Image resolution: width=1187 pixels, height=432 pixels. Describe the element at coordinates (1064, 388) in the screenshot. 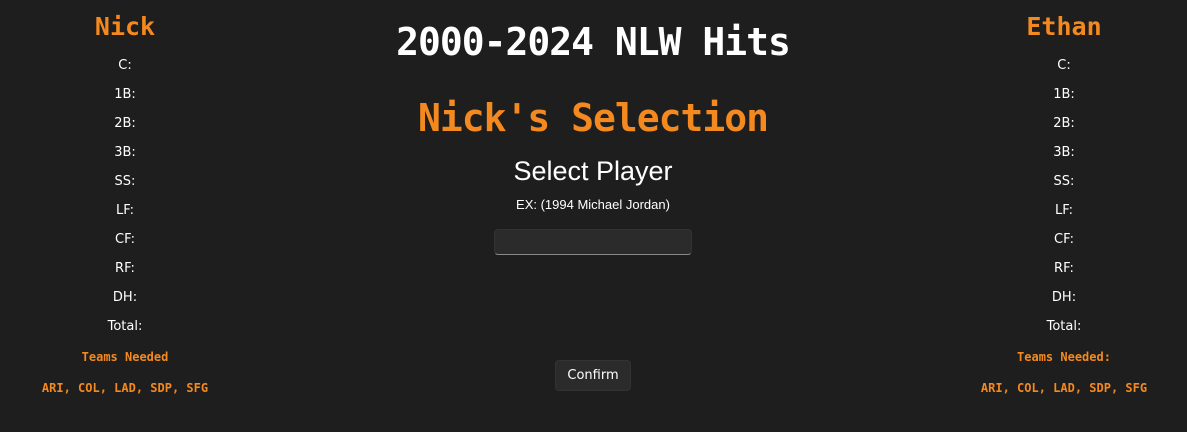

I see `right-teams-needed-list: ARI, COL, LAD, SDP, SFG` at that location.